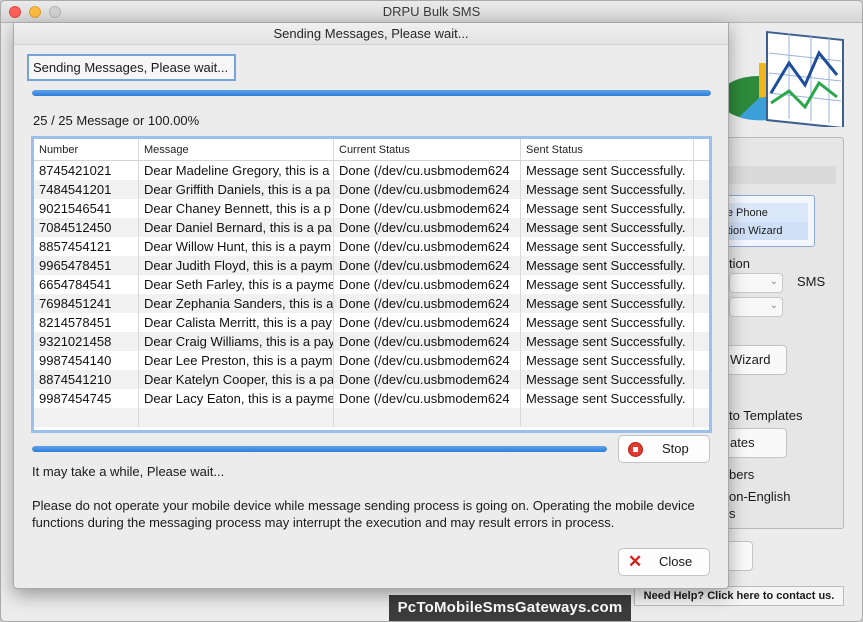 The image size is (863, 622). Describe the element at coordinates (701, 149) in the screenshot. I see `column-header-spacer` at that location.